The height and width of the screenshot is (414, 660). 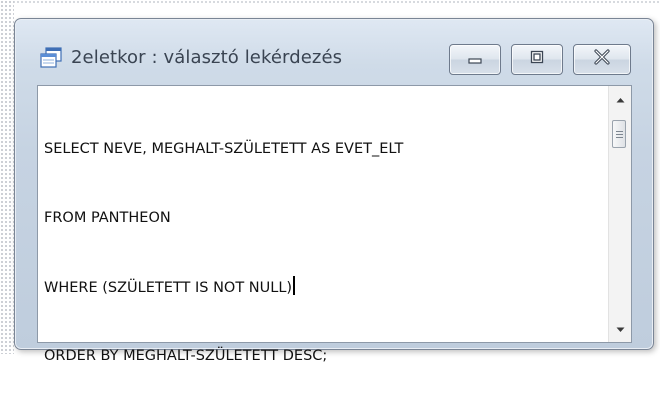 I want to click on sql-line: WHERE (SZÜLETETT IS NOT NULL), so click(x=168, y=288).